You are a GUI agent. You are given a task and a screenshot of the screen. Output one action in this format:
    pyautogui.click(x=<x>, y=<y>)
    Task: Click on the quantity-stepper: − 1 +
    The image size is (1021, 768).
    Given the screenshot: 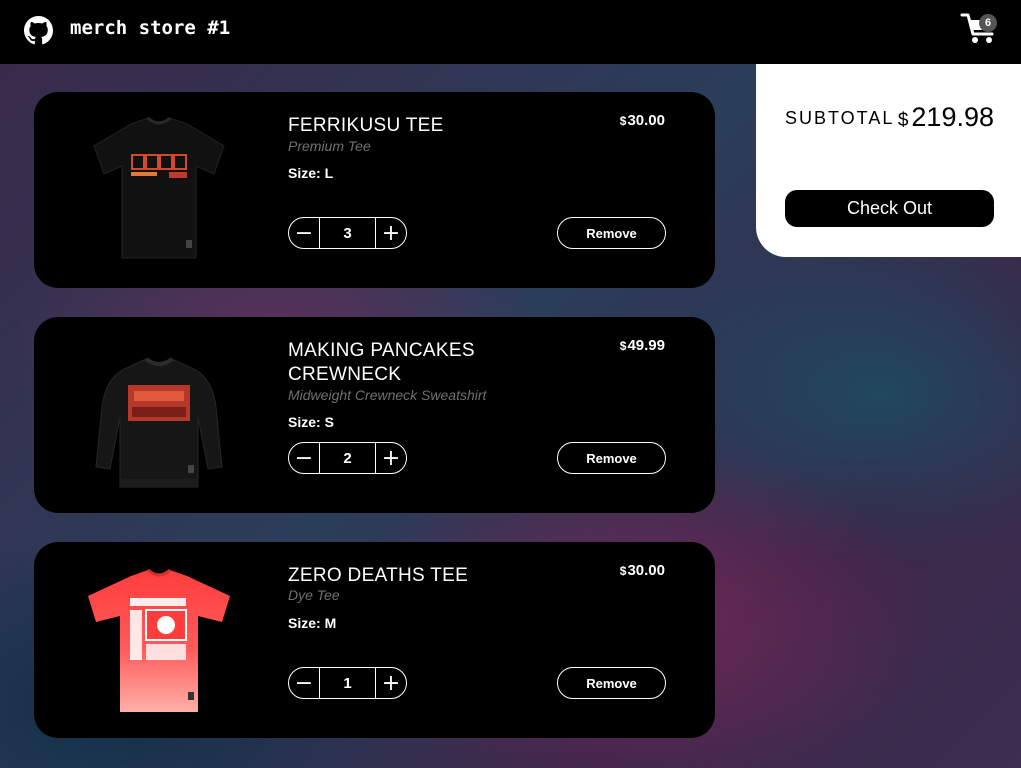 What is the action you would take?
    pyautogui.click(x=347, y=683)
    